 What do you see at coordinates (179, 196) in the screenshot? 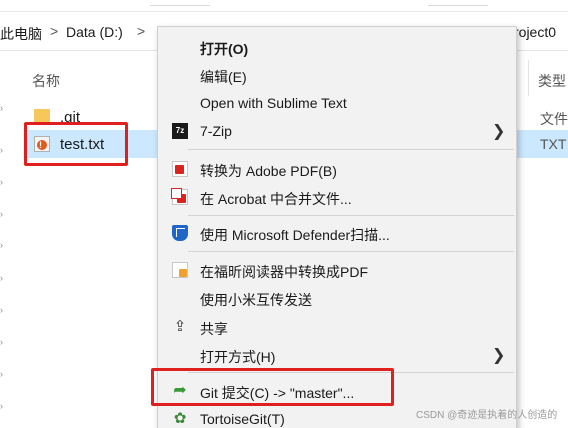
I see `acrobat-merge-icon` at bounding box center [179, 196].